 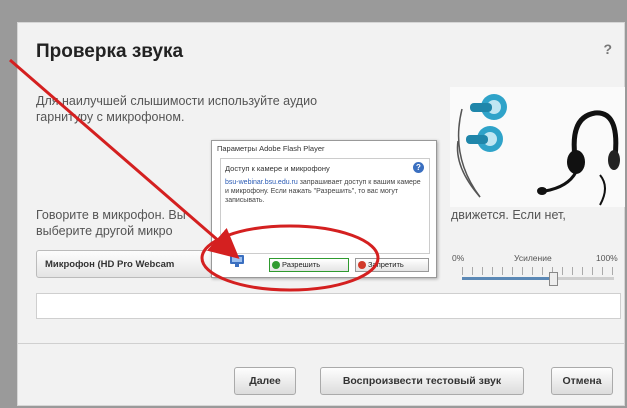 What do you see at coordinates (458, 258) in the screenshot?
I see `volume-min-label: 0%` at bounding box center [458, 258].